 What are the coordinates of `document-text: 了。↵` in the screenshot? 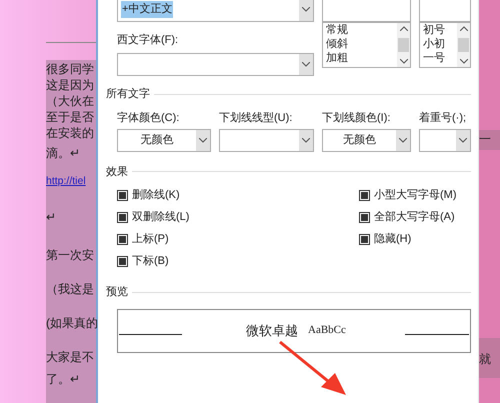 It's located at (63, 379).